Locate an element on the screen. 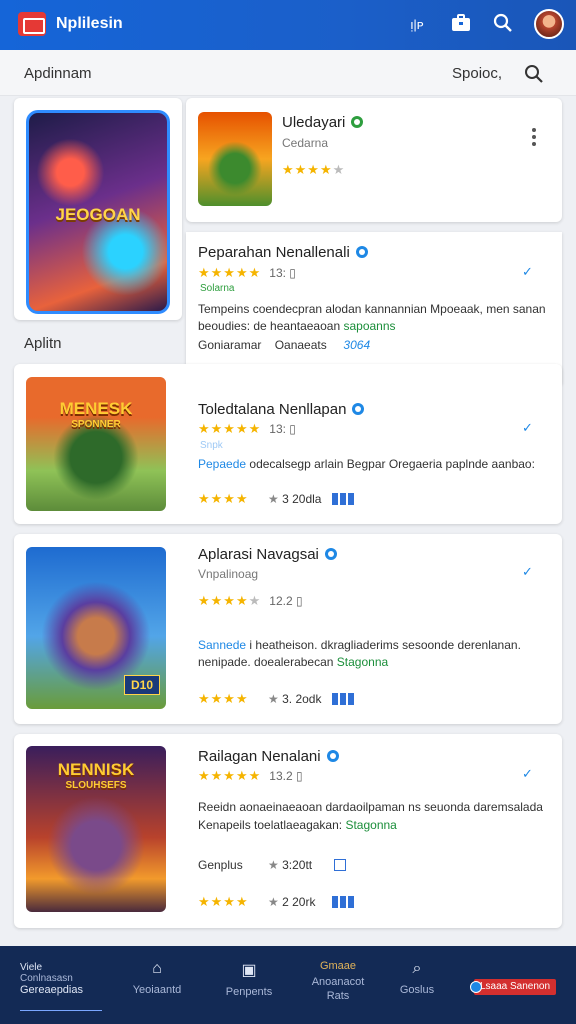 This screenshot has height=1024, width=576. app-title: Railagan Nenalani is located at coordinates (268, 756).